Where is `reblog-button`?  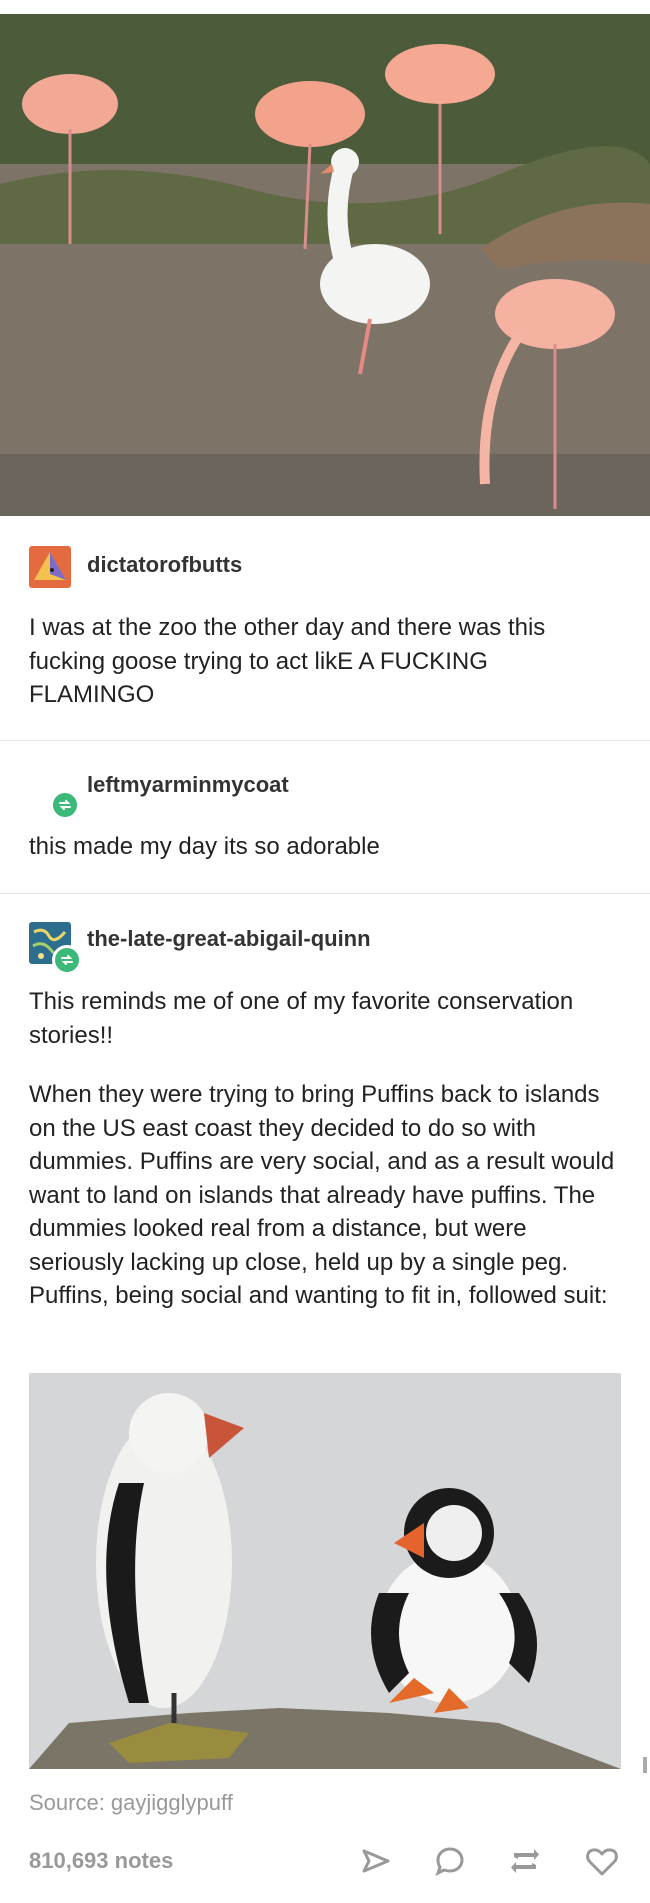
reblog-button is located at coordinates (525, 1861).